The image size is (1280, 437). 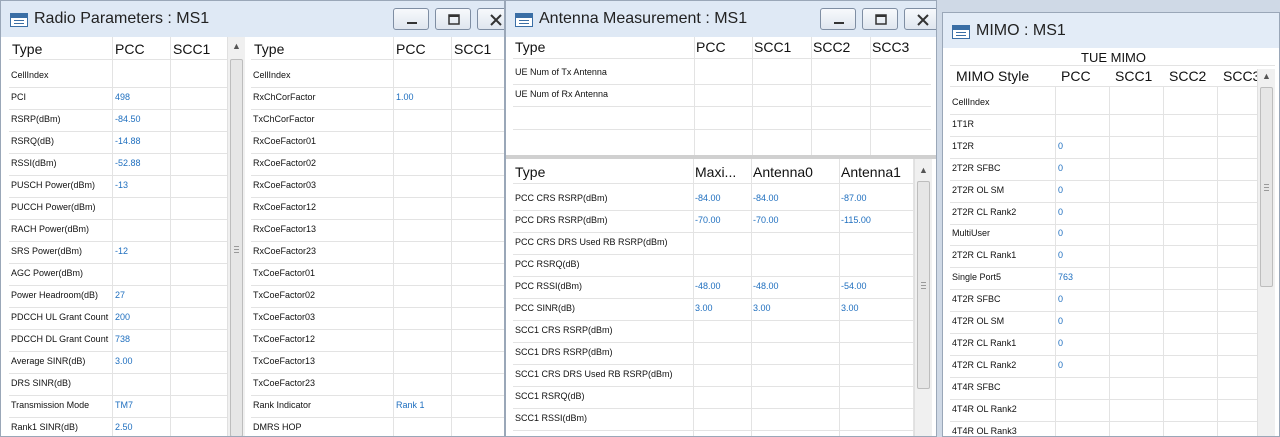 I want to click on antenna-titlebar: Antenna Measurement : MS1, so click(x=721, y=19).